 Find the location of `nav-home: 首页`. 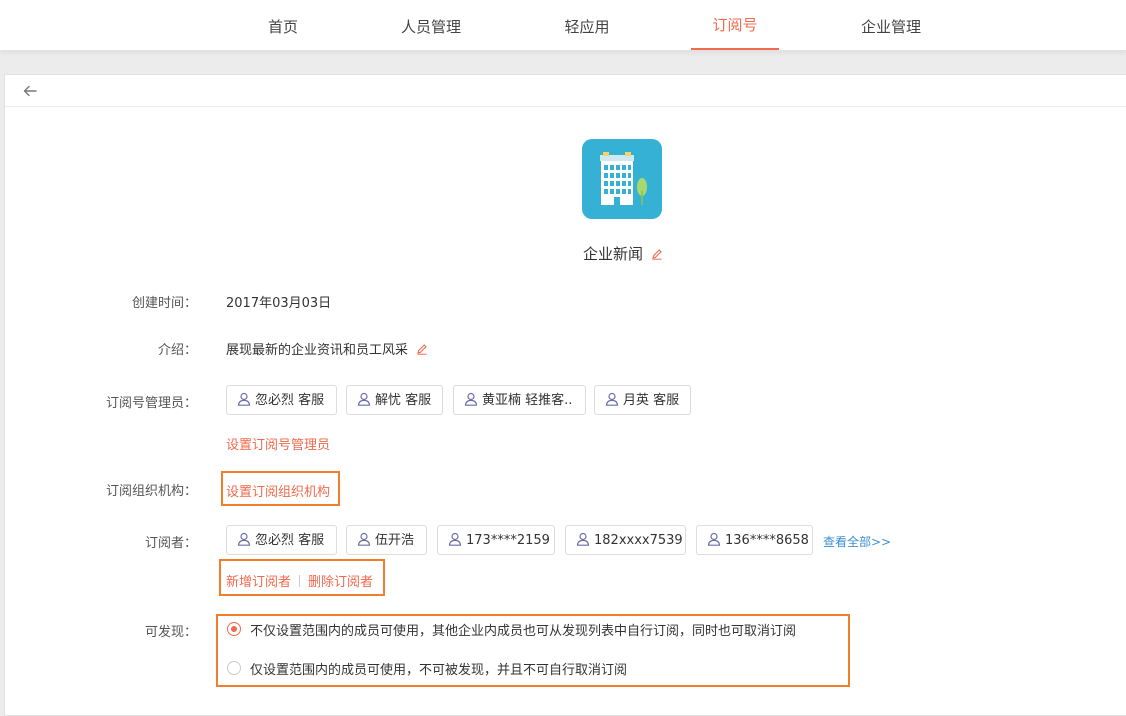

nav-home: 首页 is located at coordinates (283, 25).